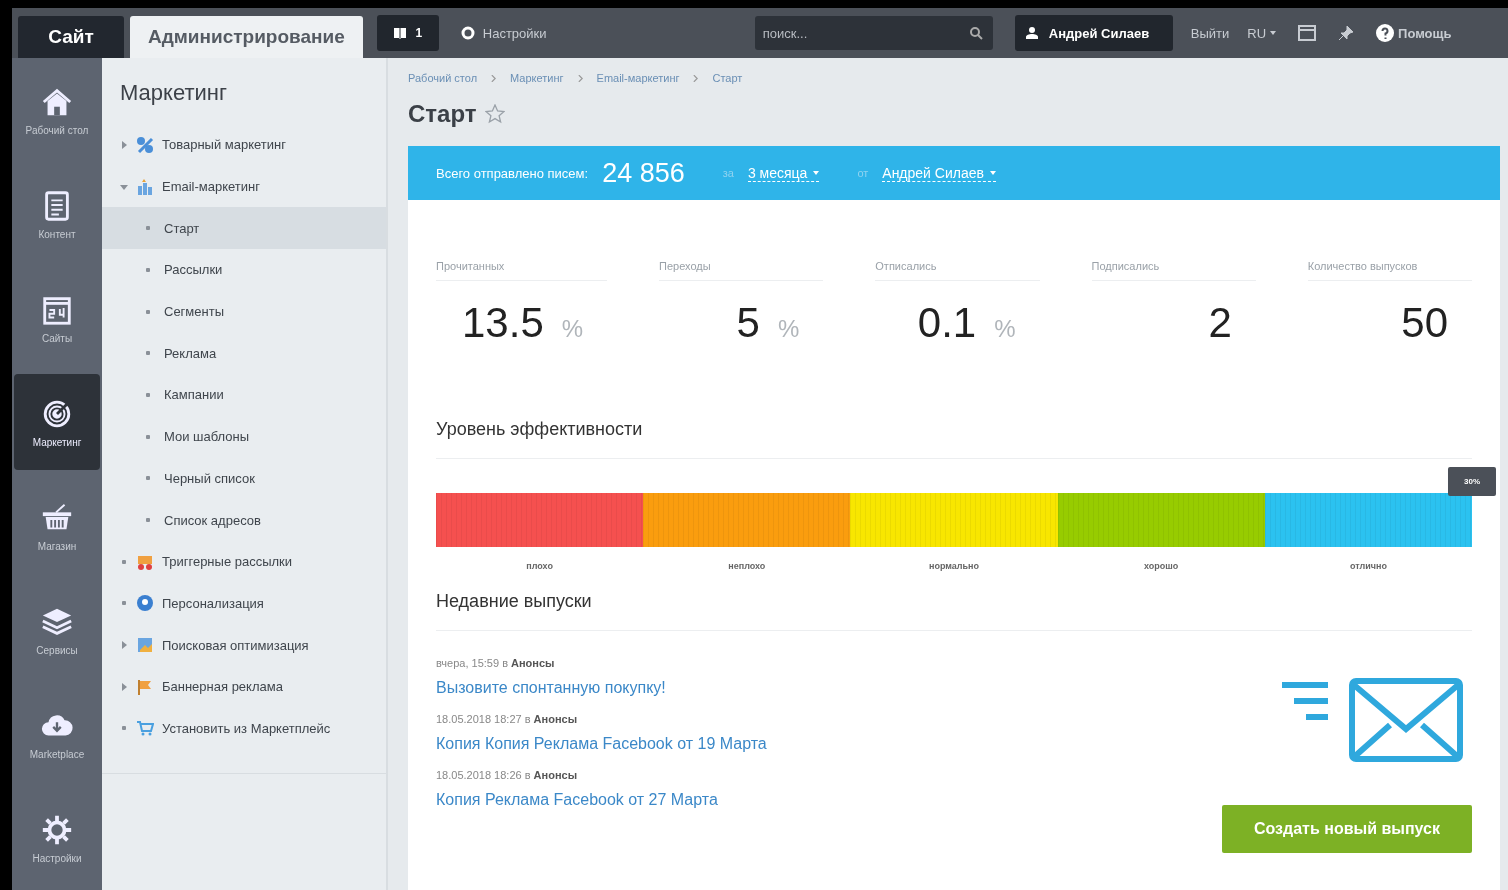 The width and height of the screenshot is (1508, 890). Describe the element at coordinates (244, 228) in the screenshot. I see `submenu-item: Старт` at that location.